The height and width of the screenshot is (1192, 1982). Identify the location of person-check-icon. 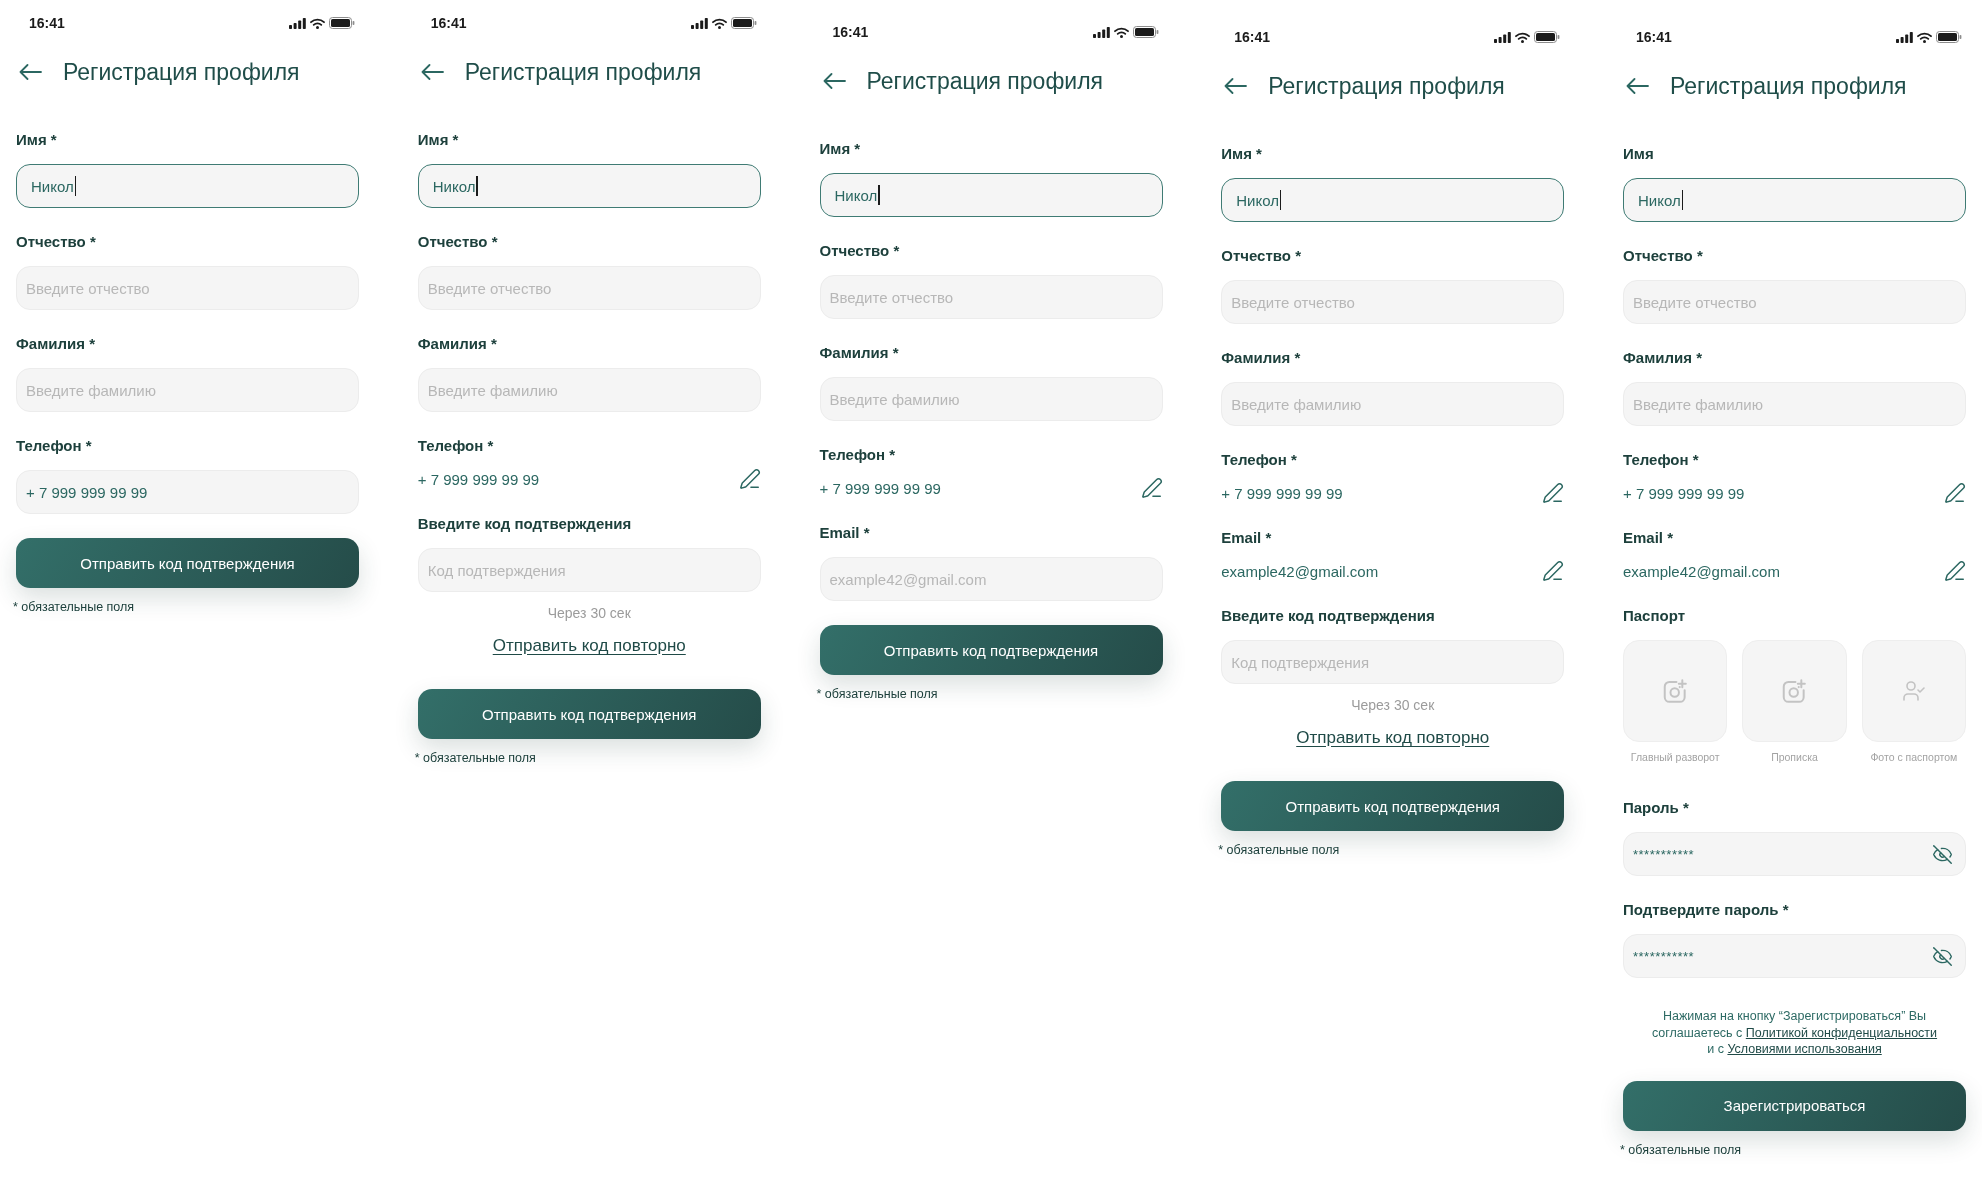
(1913, 691).